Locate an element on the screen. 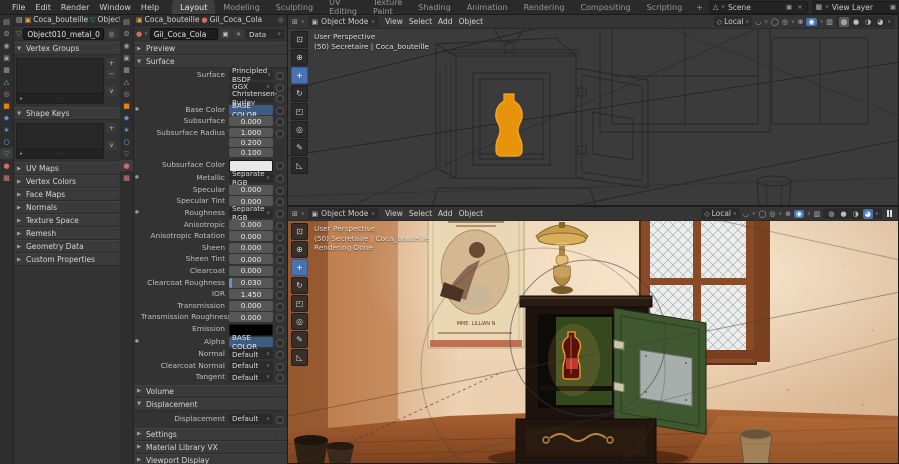  section-geometry-data: ▶ Geometry Data ∷ is located at coordinates (66, 246).